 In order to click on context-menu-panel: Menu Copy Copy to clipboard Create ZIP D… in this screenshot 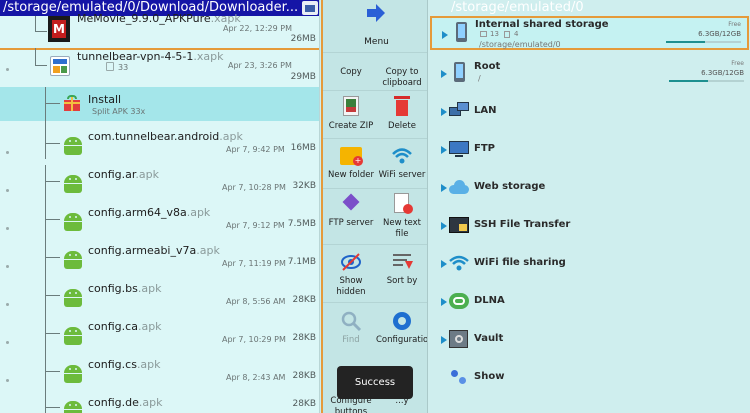, I will do `click(374, 206)`.